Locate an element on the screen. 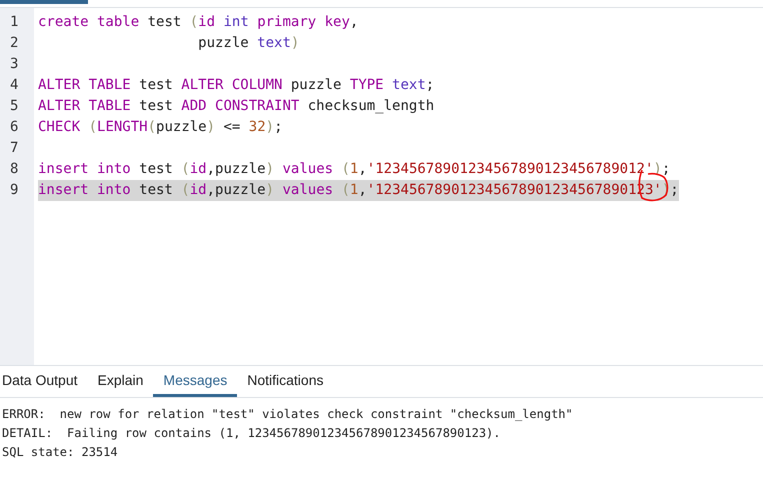 The width and height of the screenshot is (763, 495). line-number: 2 is located at coordinates (14, 43).